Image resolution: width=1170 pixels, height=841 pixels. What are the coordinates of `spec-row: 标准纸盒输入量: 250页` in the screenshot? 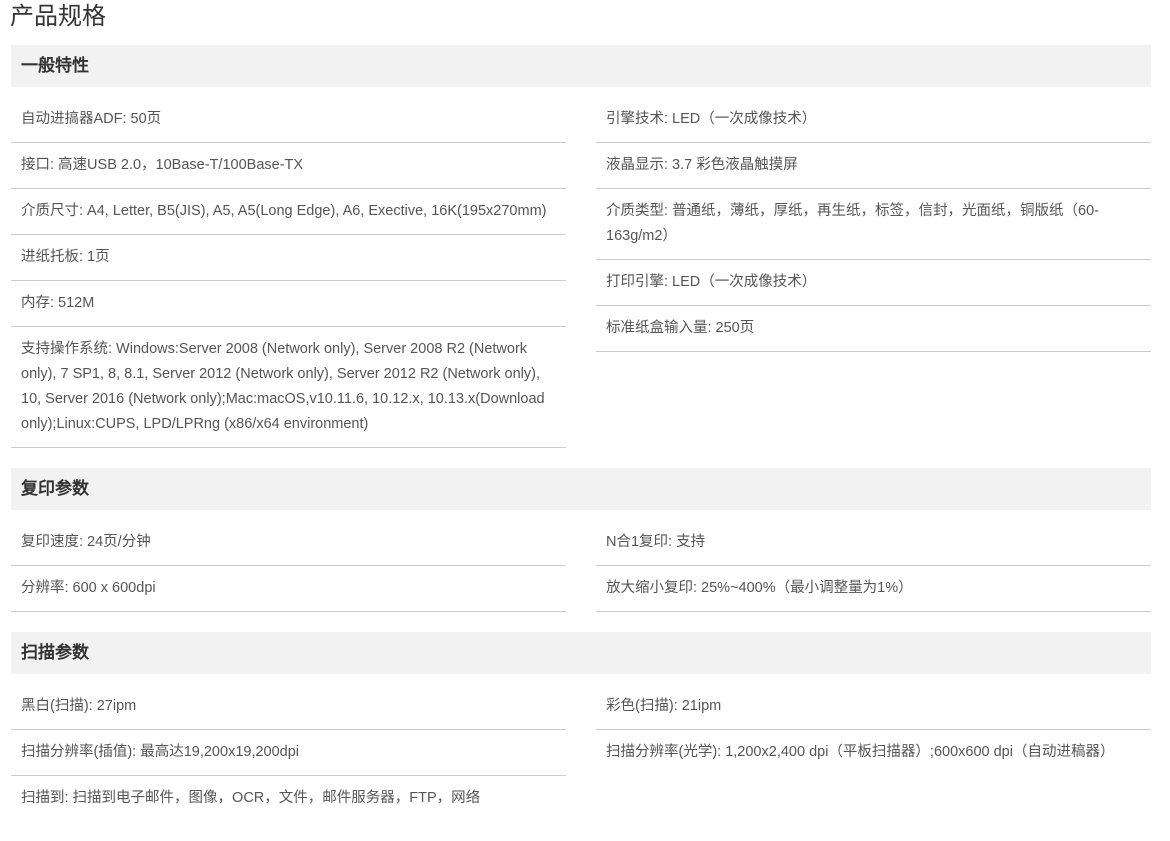 It's located at (873, 329).